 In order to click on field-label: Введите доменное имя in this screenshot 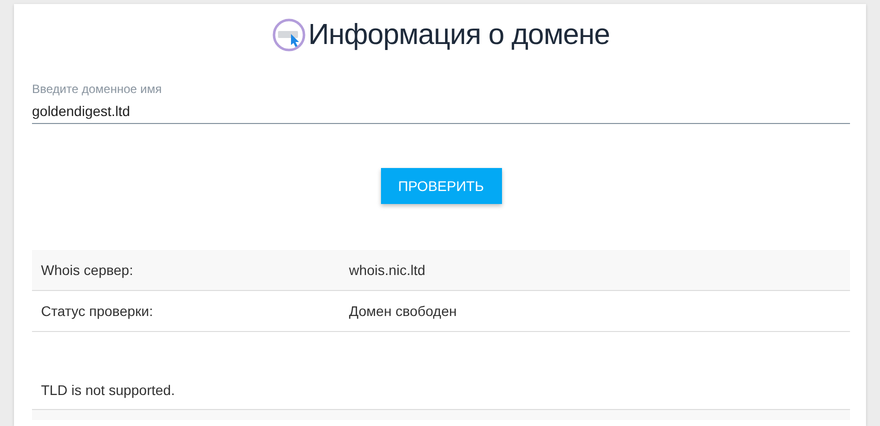, I will do `click(97, 89)`.